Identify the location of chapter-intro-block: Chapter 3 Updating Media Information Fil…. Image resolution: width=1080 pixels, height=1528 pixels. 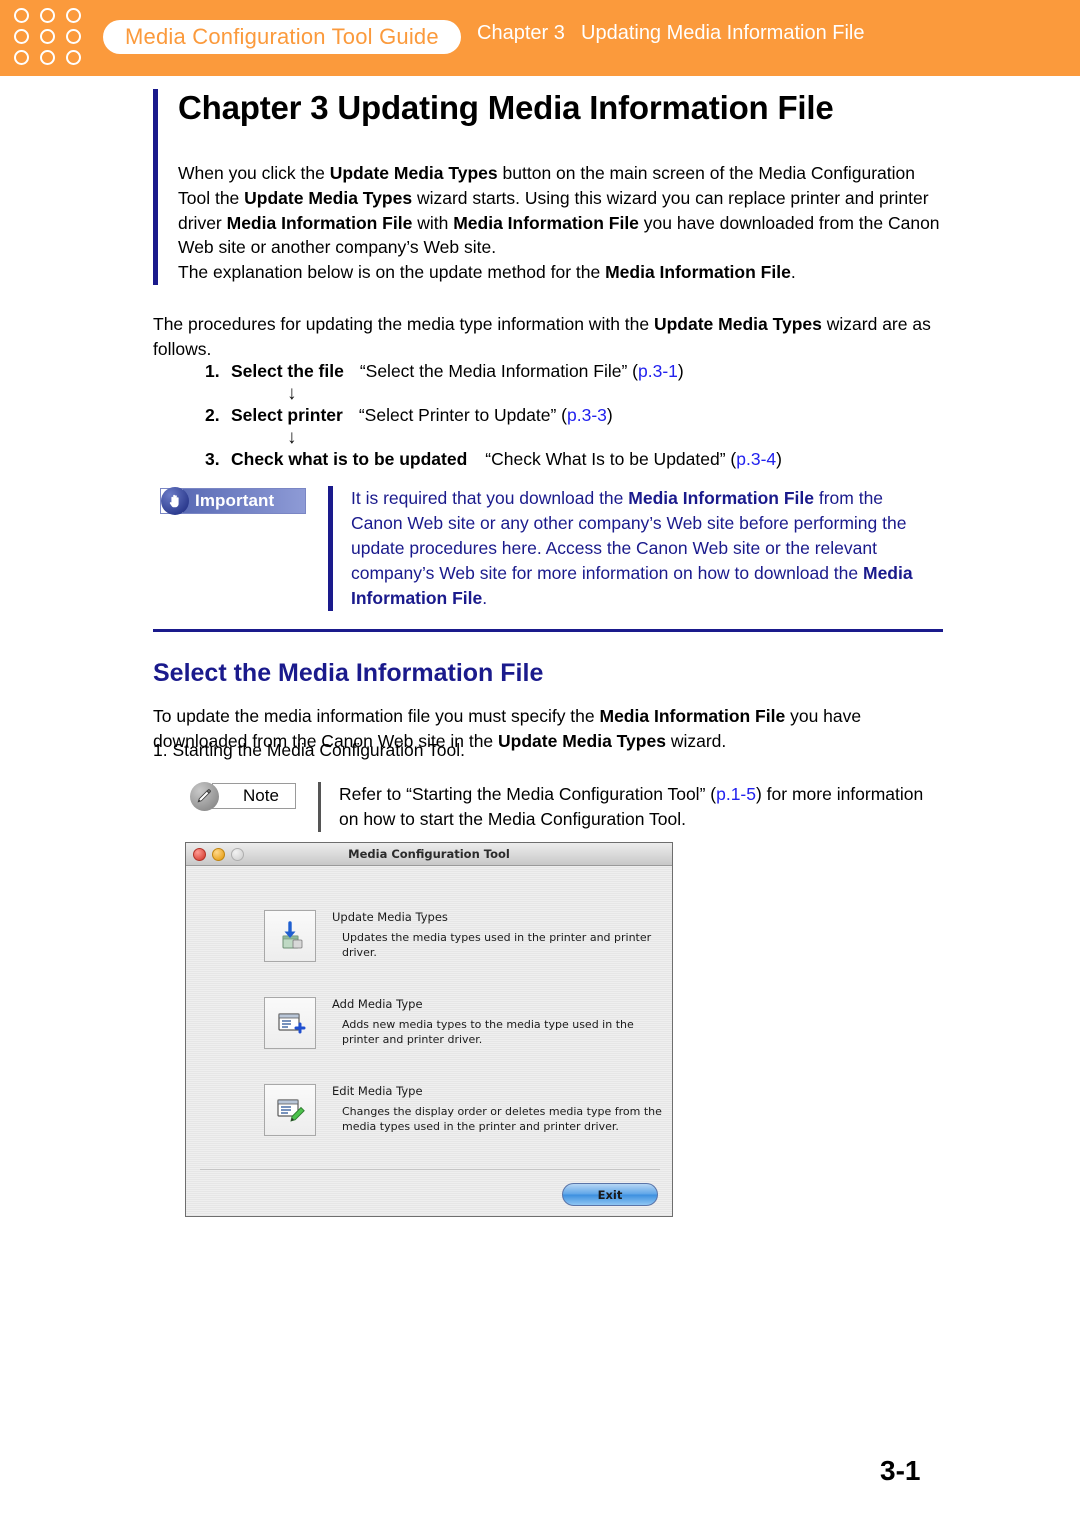
(548, 187).